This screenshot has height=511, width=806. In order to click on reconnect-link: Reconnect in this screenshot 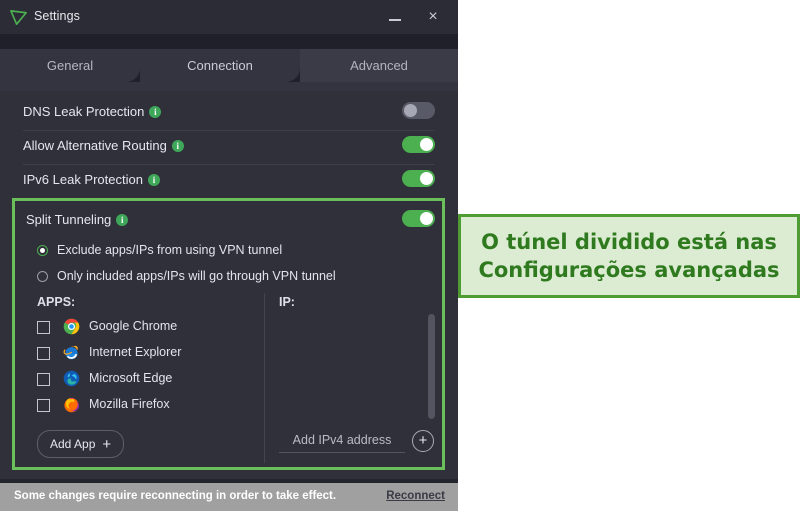, I will do `click(415, 496)`.